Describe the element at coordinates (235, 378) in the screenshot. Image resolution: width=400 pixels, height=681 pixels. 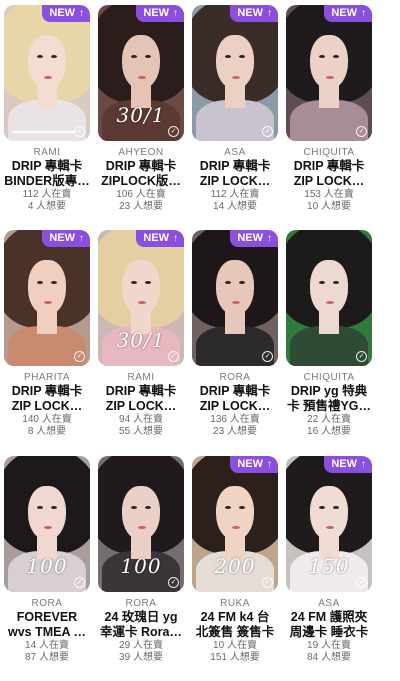
I see `member-name: RORA` at that location.